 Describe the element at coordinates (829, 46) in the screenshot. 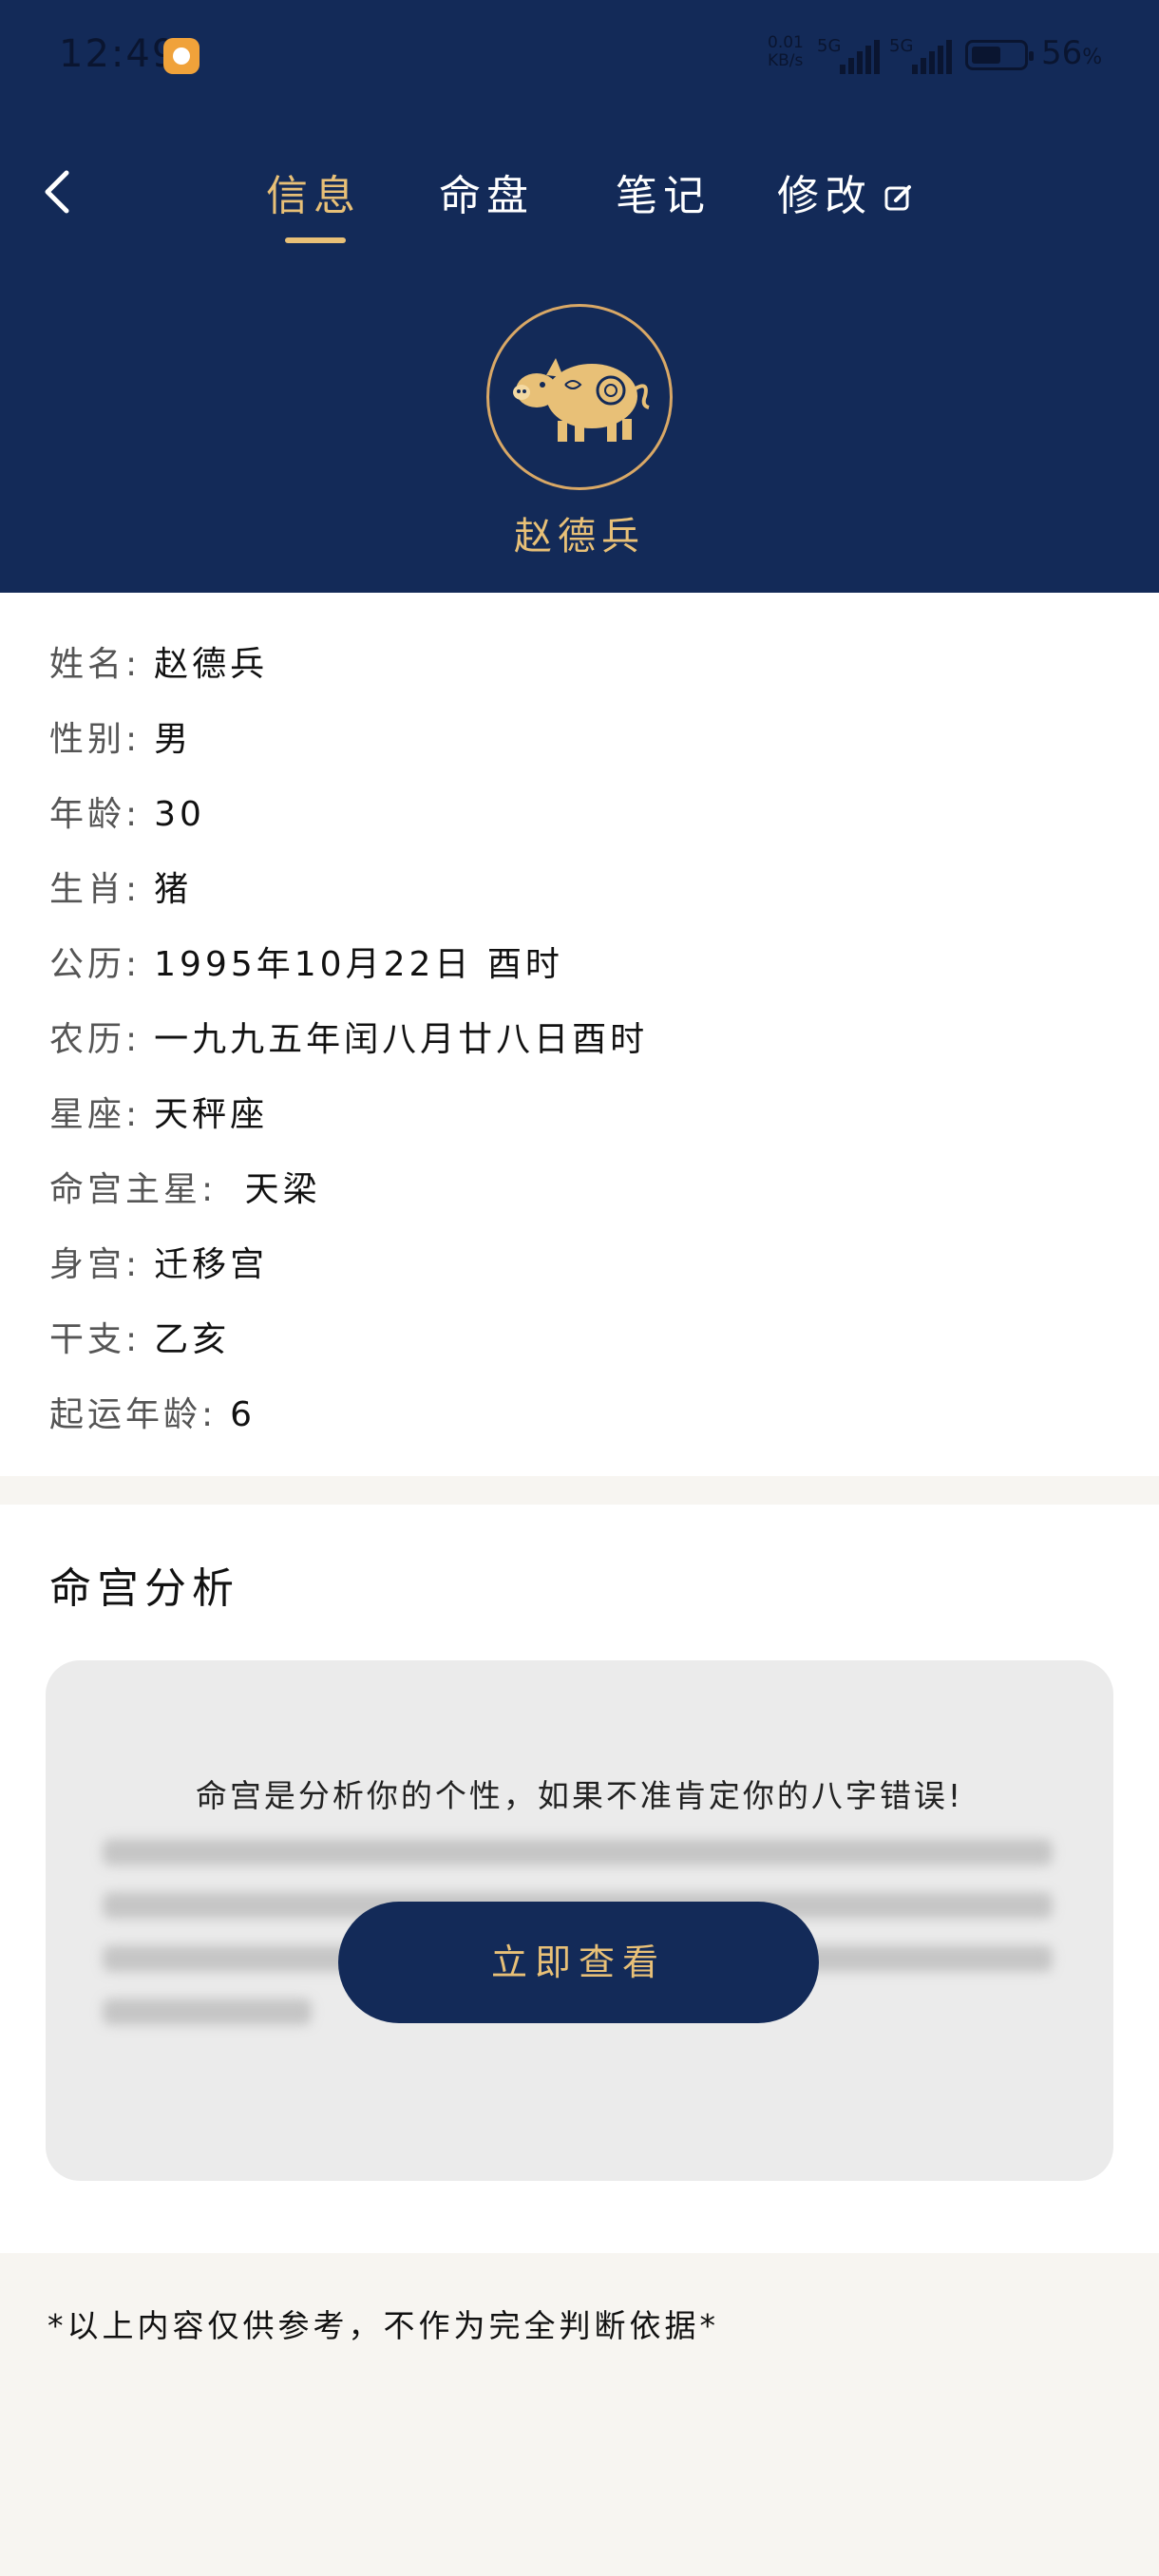

I see `sim1-network-type: 5G` at that location.